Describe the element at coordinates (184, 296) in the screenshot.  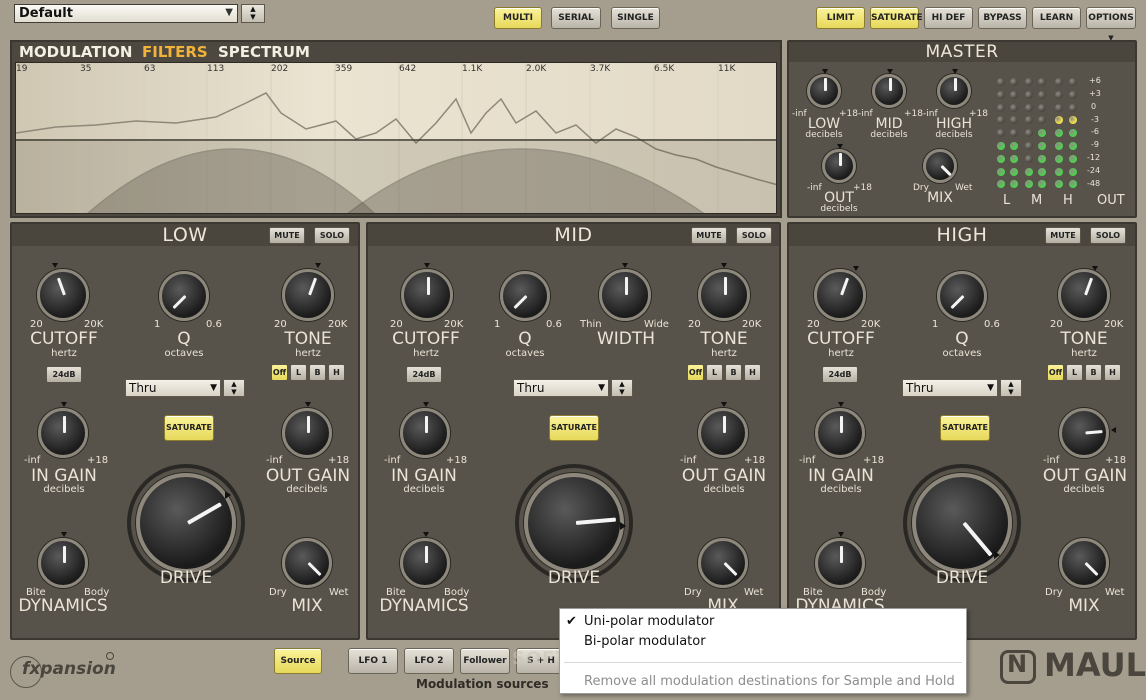
I see `low-q-knob` at that location.